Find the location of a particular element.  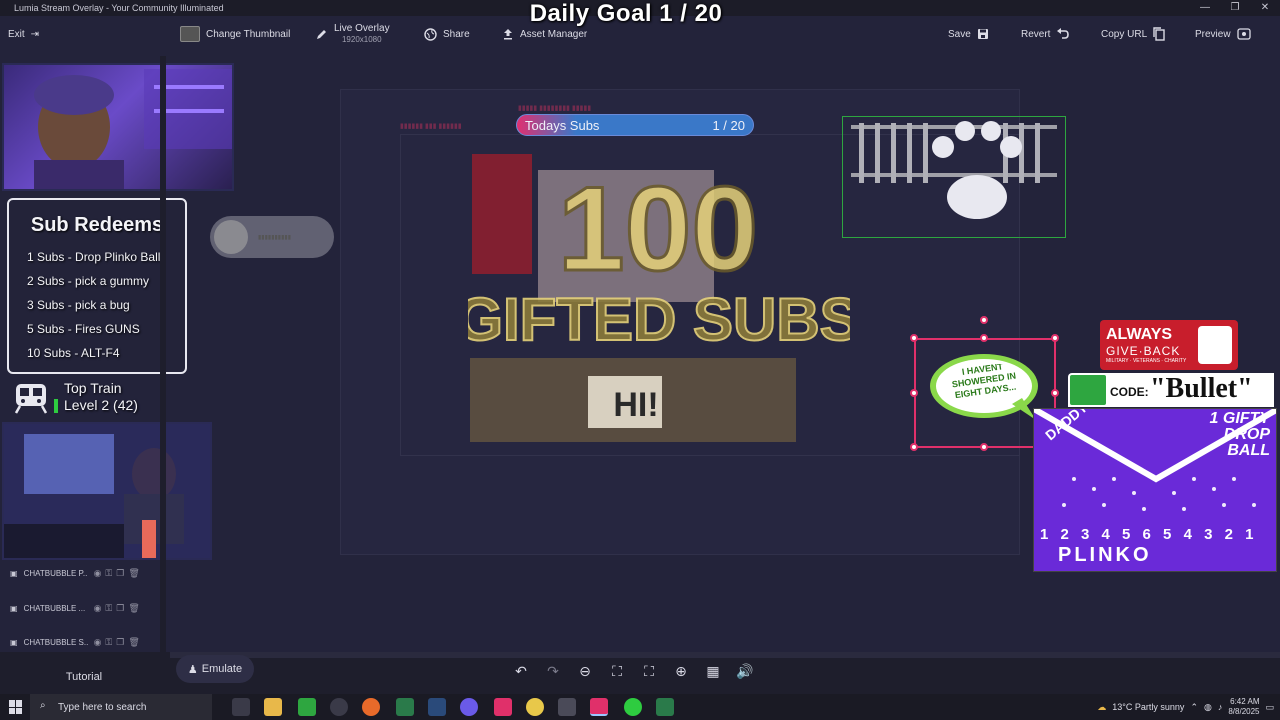

lumia-icon is located at coordinates (503, 707).